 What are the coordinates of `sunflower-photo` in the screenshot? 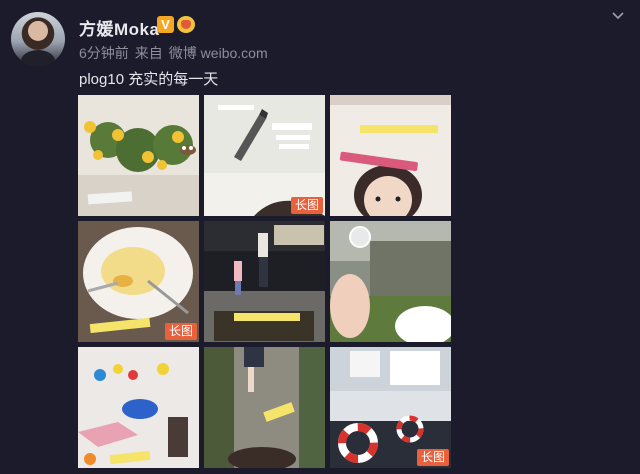 It's located at (138, 155).